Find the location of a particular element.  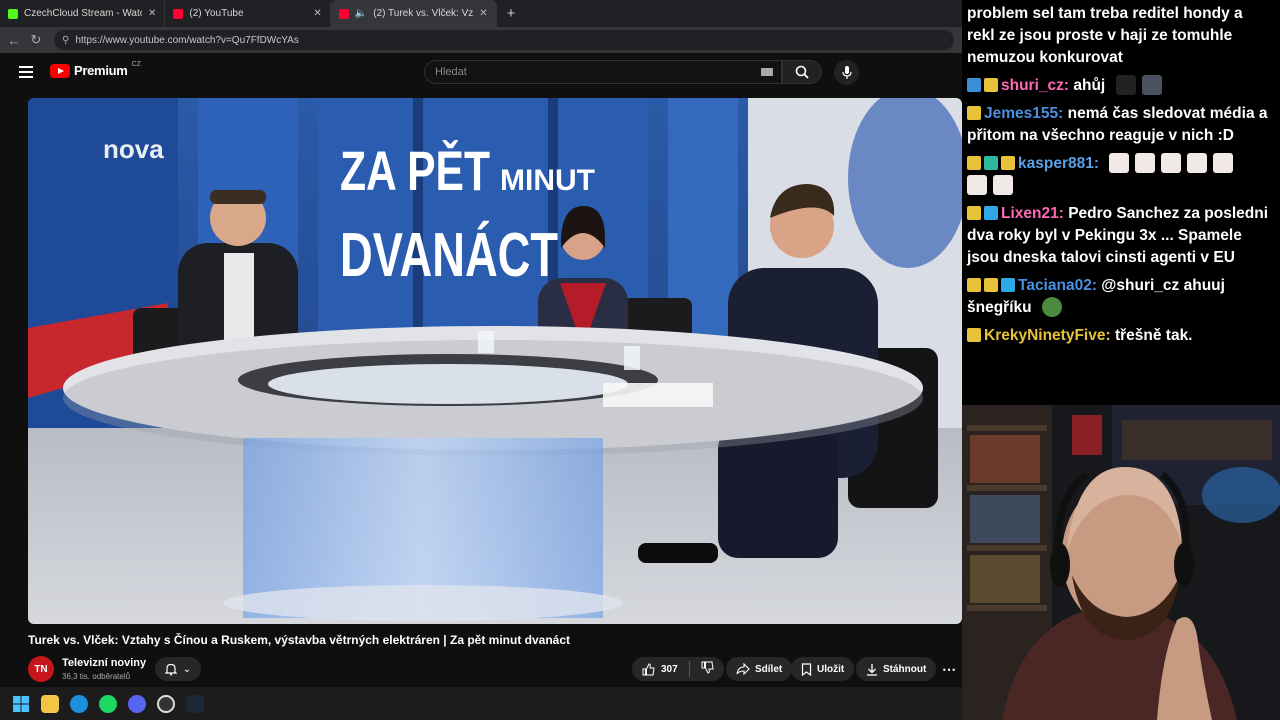

overlay-line1a: ZA PĚT is located at coordinates (415, 170).